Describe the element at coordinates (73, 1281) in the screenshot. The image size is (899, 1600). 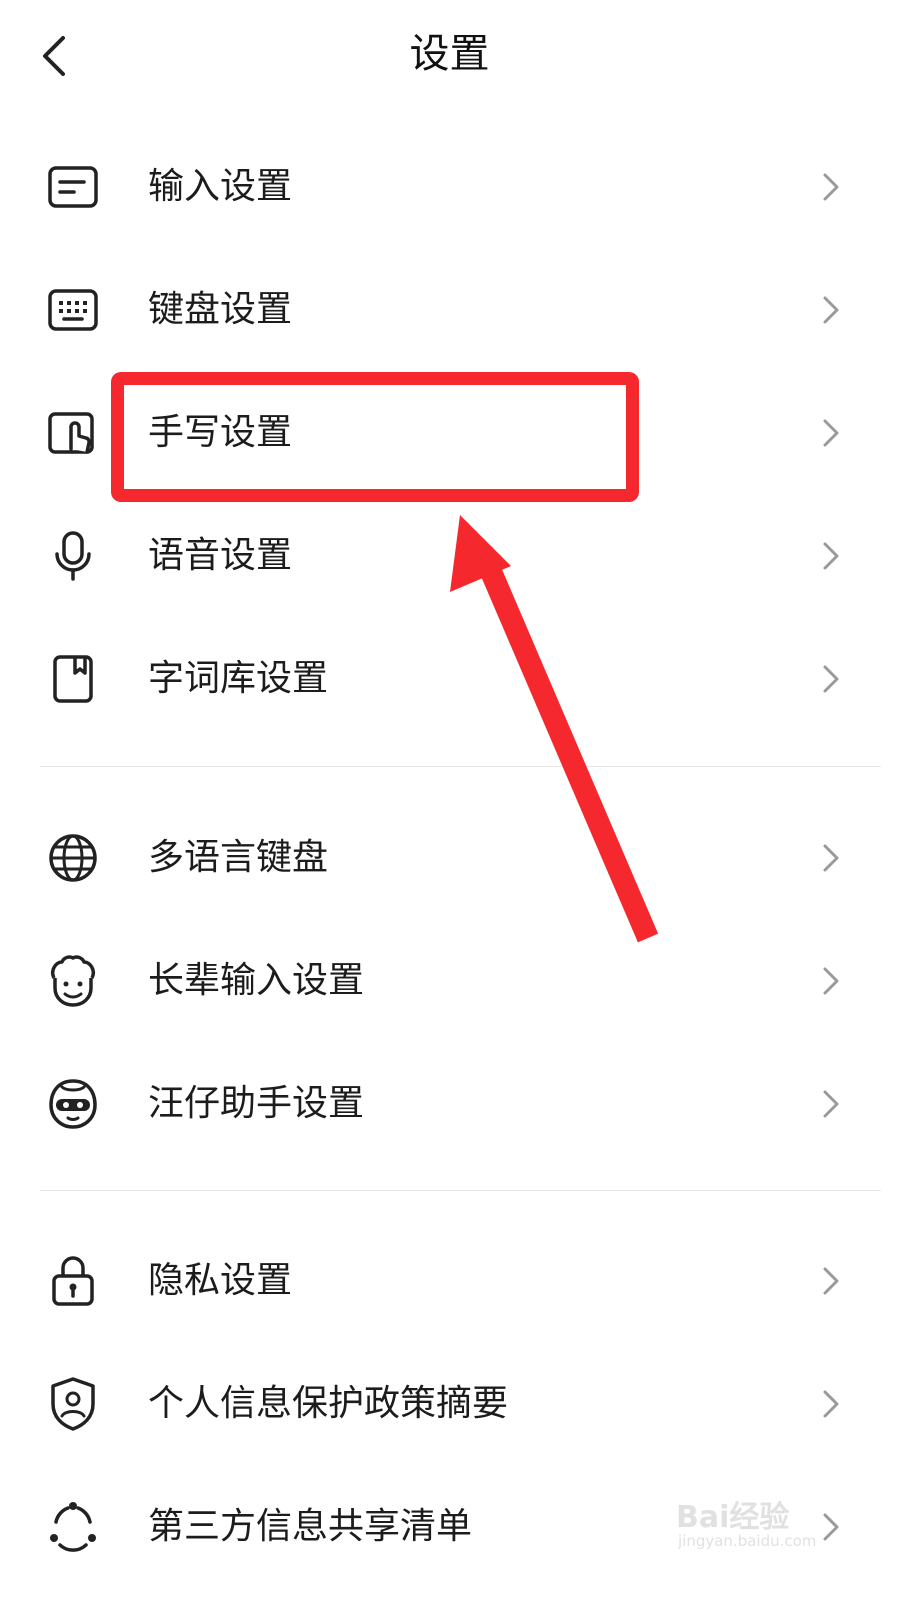
I see `lock-icon` at that location.